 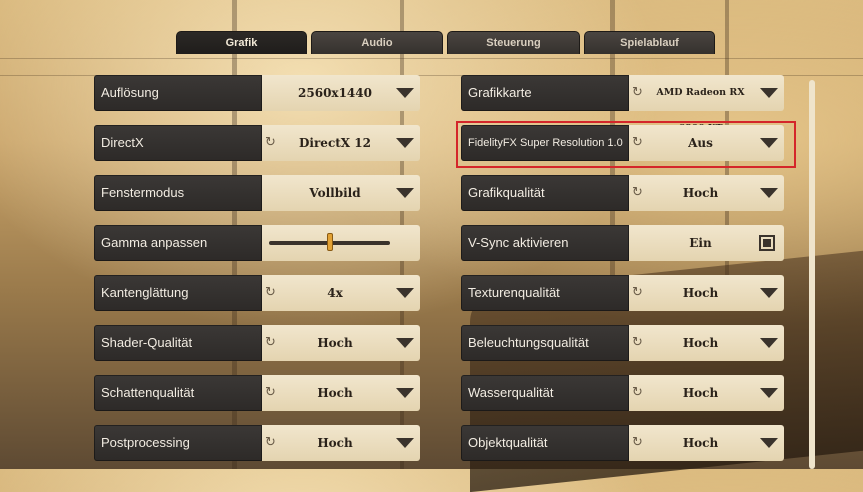 I want to click on setting-row-grafikqualitaet: Grafikqualität ↻ Hoch, so click(x=622, y=193).